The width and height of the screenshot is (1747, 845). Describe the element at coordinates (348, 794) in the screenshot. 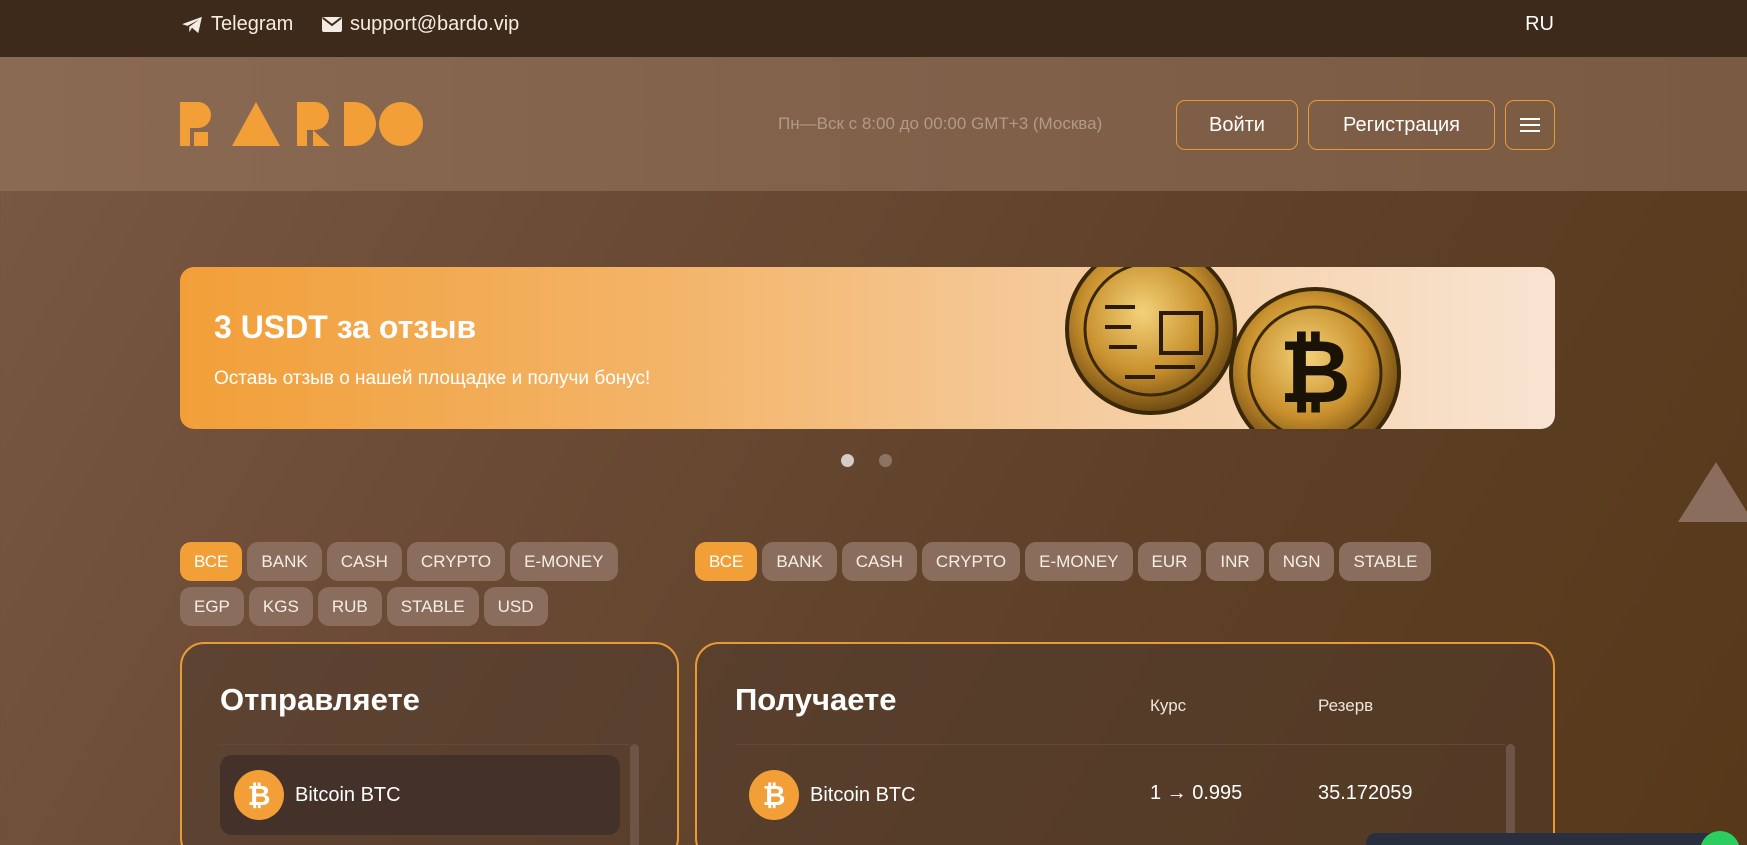

I see `send-currency-name: Bitcoin BTC` at that location.